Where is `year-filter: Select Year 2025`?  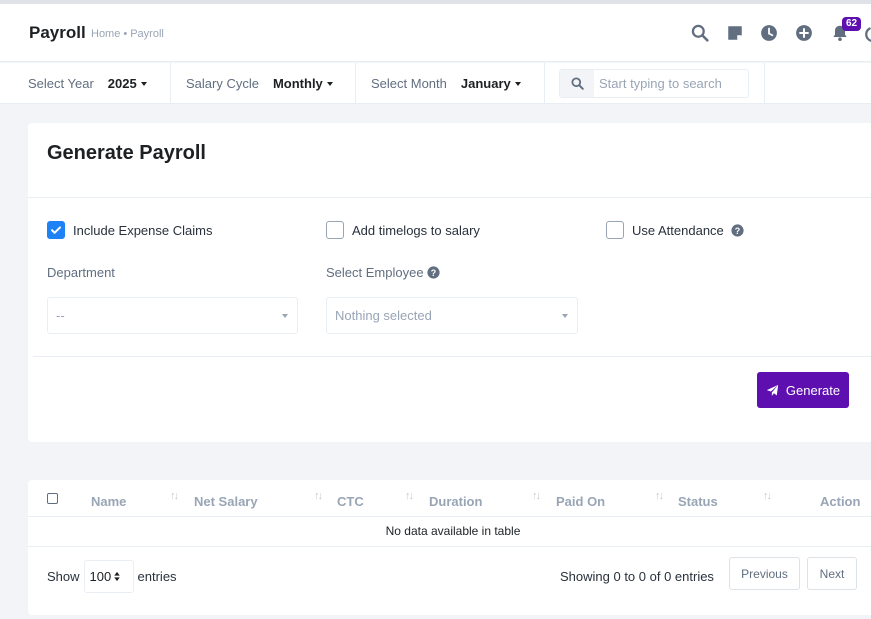
year-filter: Select Year 2025 is located at coordinates (85, 83).